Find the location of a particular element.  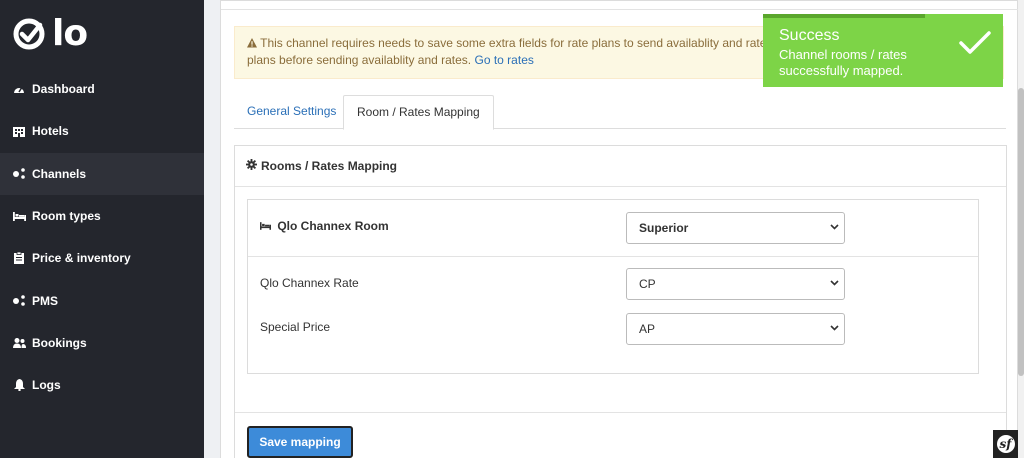

sidebar-item-label: Price & inventory is located at coordinates (81, 258).